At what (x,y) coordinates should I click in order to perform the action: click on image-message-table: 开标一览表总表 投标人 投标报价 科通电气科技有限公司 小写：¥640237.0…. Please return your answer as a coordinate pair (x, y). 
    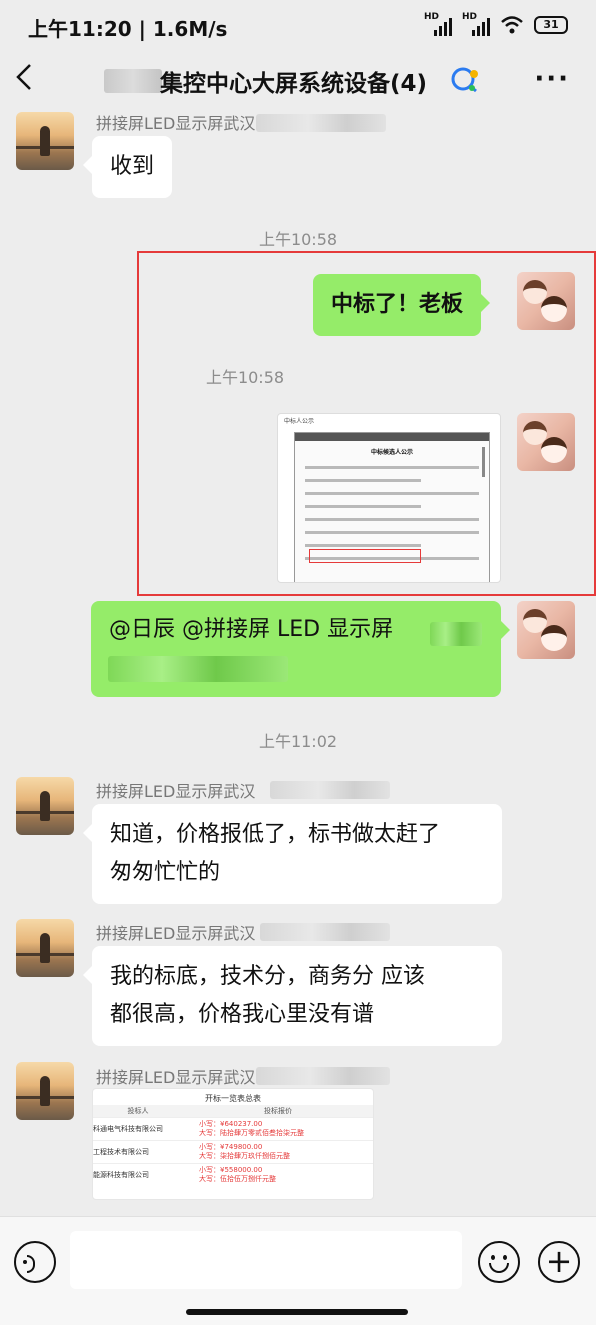
    Looking at the image, I should click on (233, 1144).